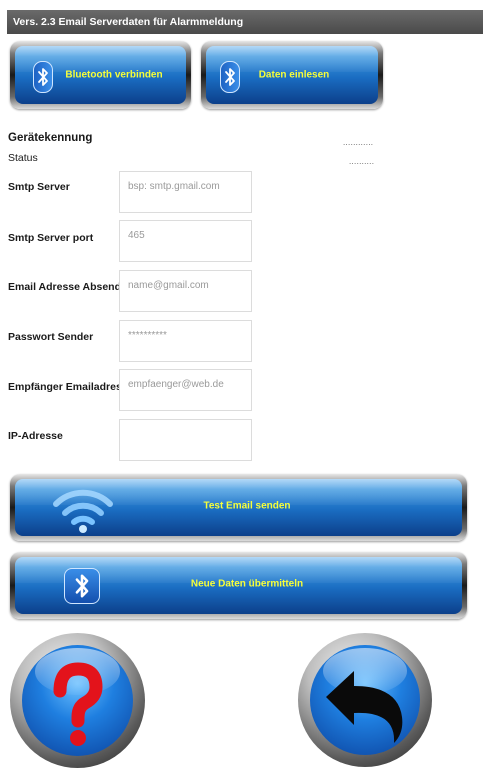 The image size is (483, 769). Describe the element at coordinates (185, 235) in the screenshot. I see `smtp-port-input` at that location.